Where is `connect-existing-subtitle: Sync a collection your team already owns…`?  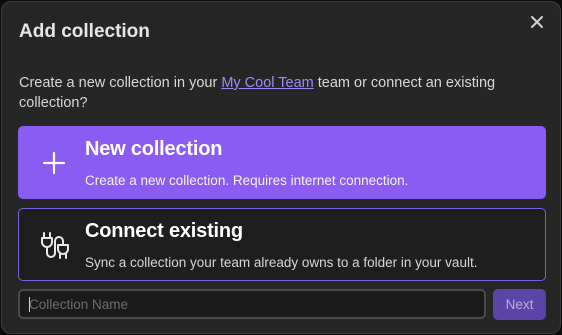 connect-existing-subtitle: Sync a collection your team already owns… is located at coordinates (281, 262).